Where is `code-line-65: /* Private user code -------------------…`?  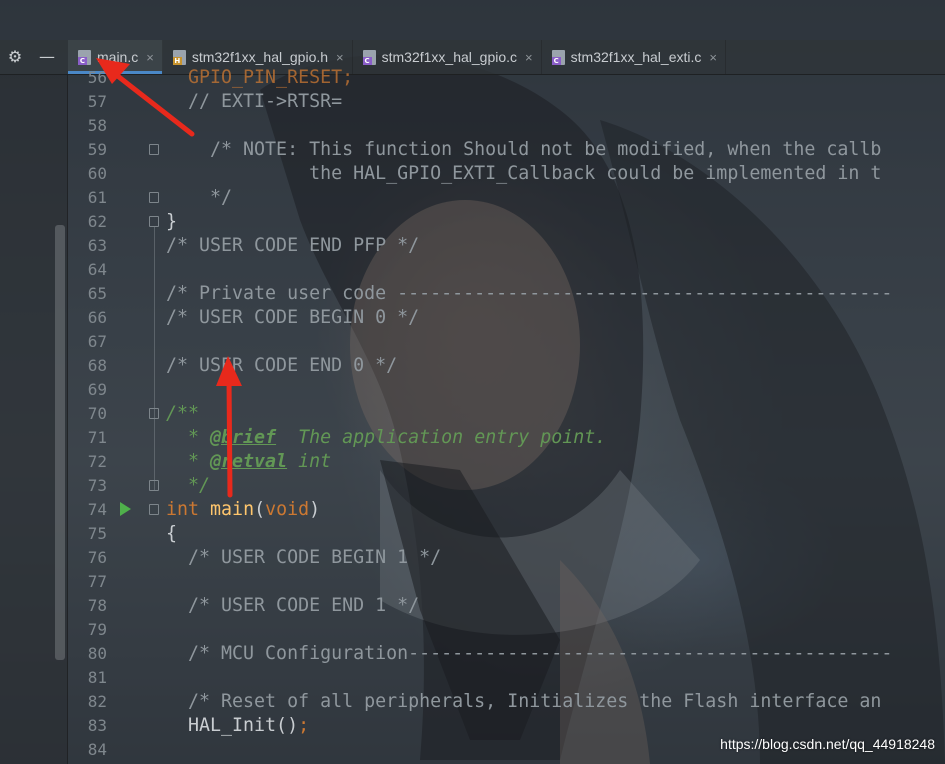
code-line-65: /* Private user code -------------------… is located at coordinates (529, 294).